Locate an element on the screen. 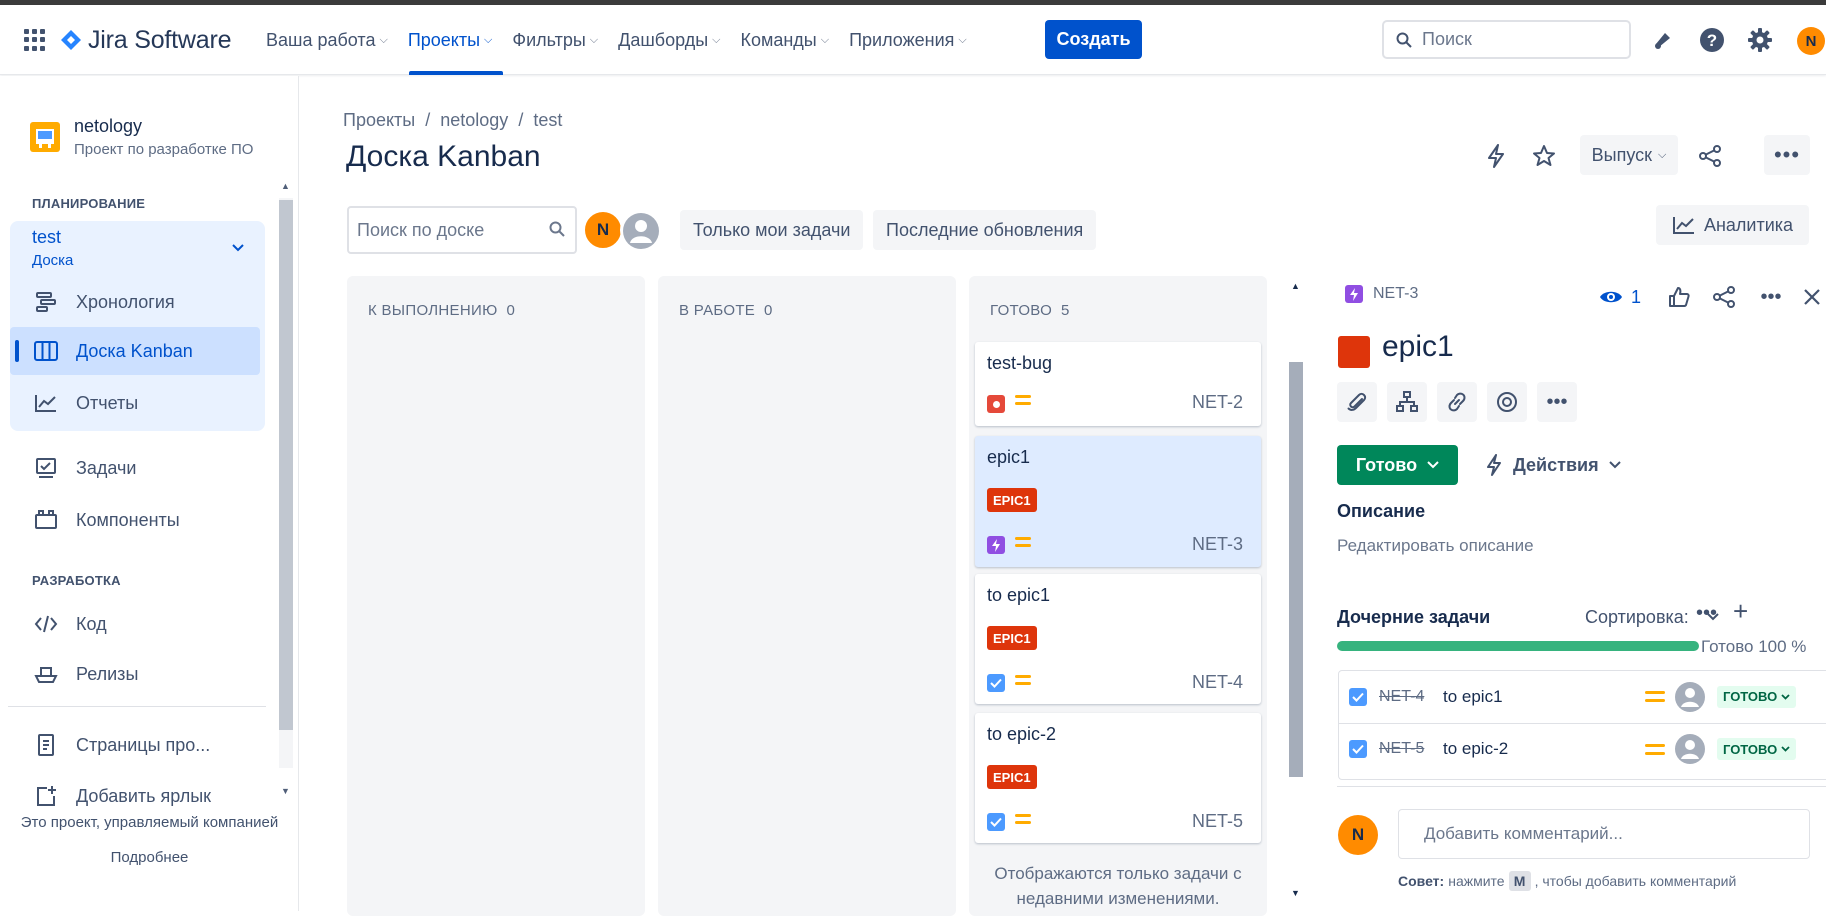  epic-color-swatch is located at coordinates (1354, 352).